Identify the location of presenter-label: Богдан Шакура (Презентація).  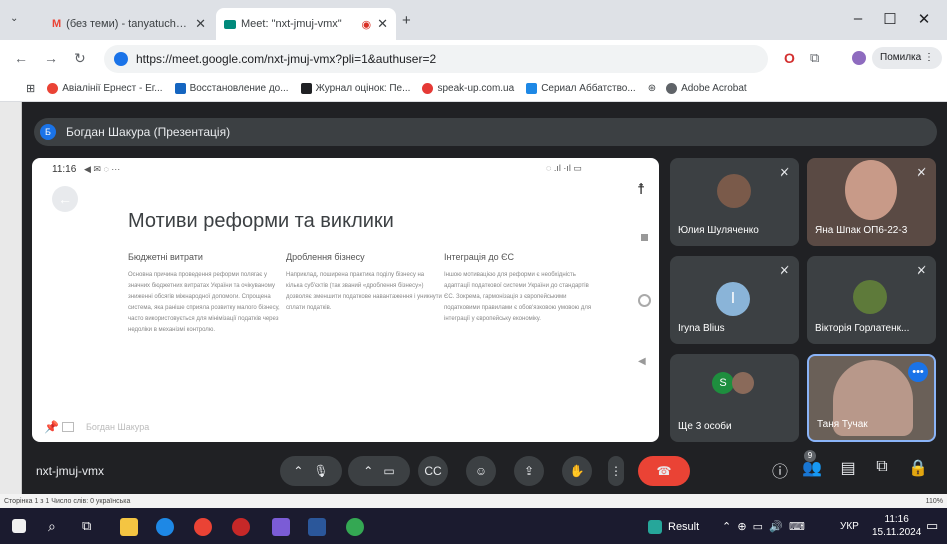
(148, 132).